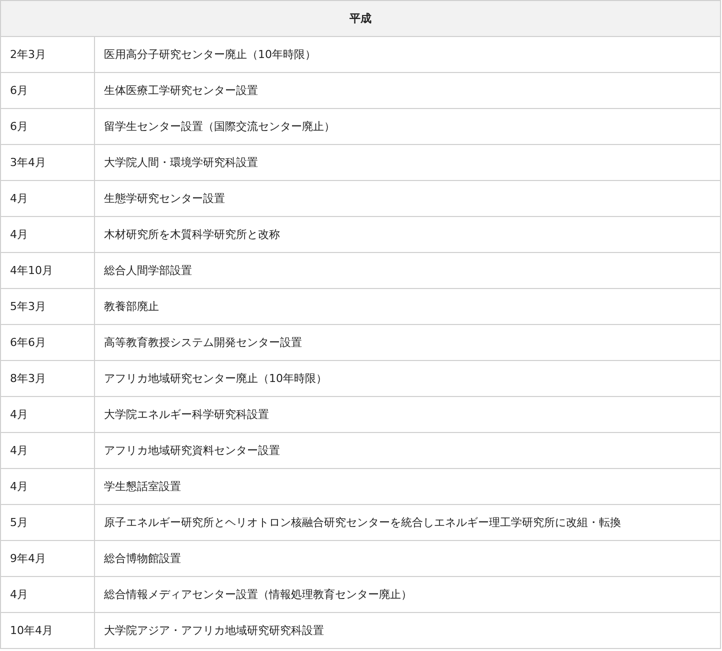 This screenshot has height=651, width=722. Describe the element at coordinates (48, 523) in the screenshot. I see `date-cell: 5月` at that location.